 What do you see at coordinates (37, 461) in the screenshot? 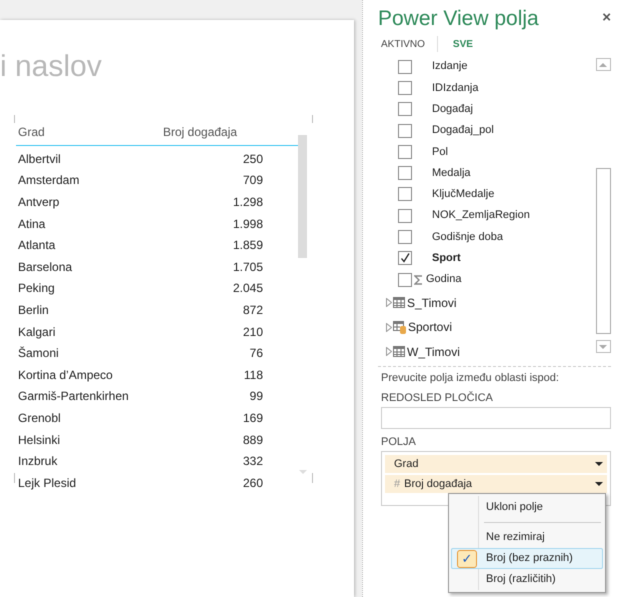
I see `table-cell-text: Inzbruk` at bounding box center [37, 461].